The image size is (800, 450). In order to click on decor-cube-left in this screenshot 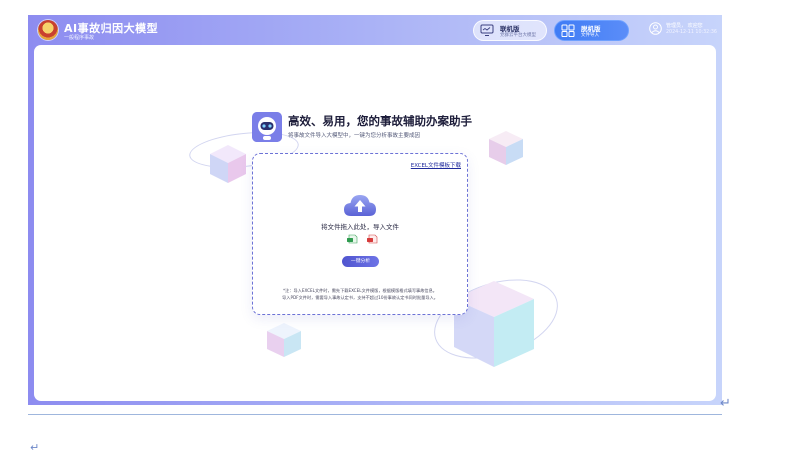, I will do `click(228, 164)`.